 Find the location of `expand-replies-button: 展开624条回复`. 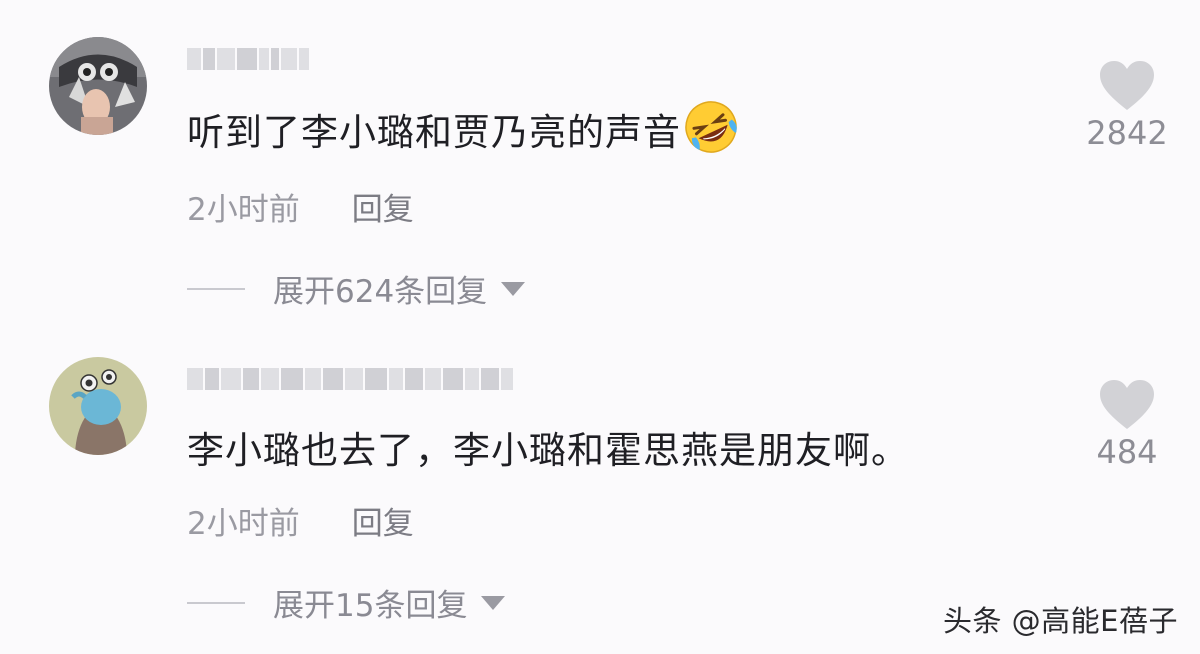

expand-replies-button: 展开624条回复 is located at coordinates (356, 288).